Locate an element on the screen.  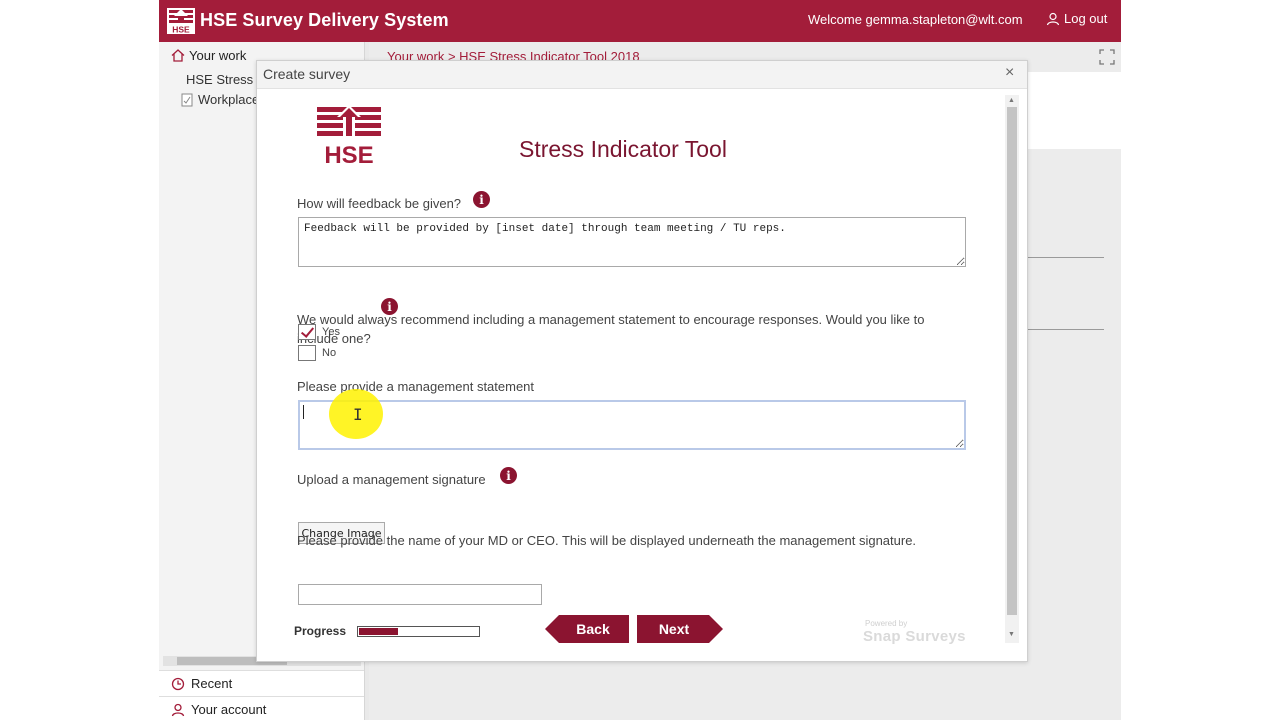
hse-logo-icon: HSE is located at coordinates (181, 21).